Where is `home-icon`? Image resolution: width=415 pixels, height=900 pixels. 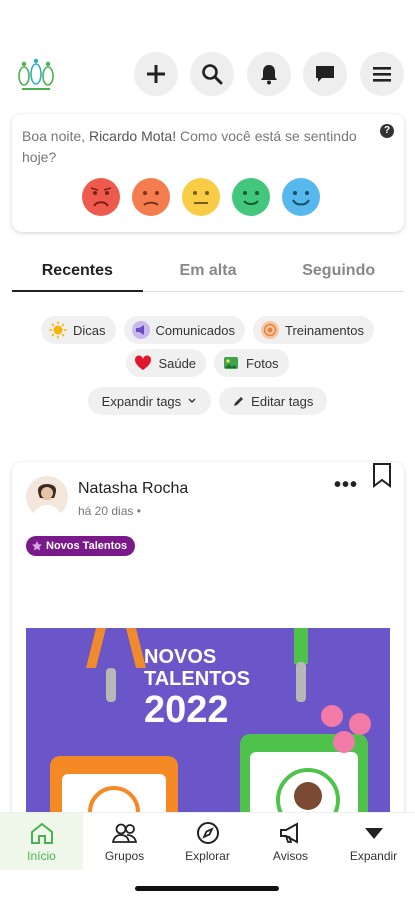 home-icon is located at coordinates (41, 833).